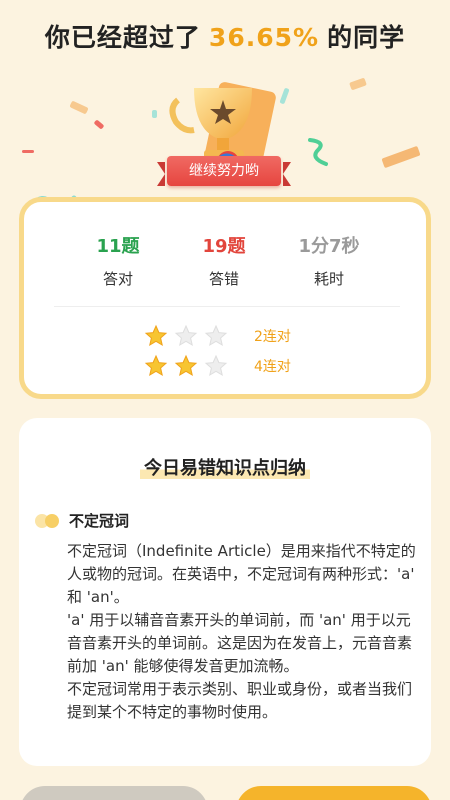 The image size is (450, 800). I want to click on result-headline: 你已经超过了 36.65% 的同学, so click(225, 36).